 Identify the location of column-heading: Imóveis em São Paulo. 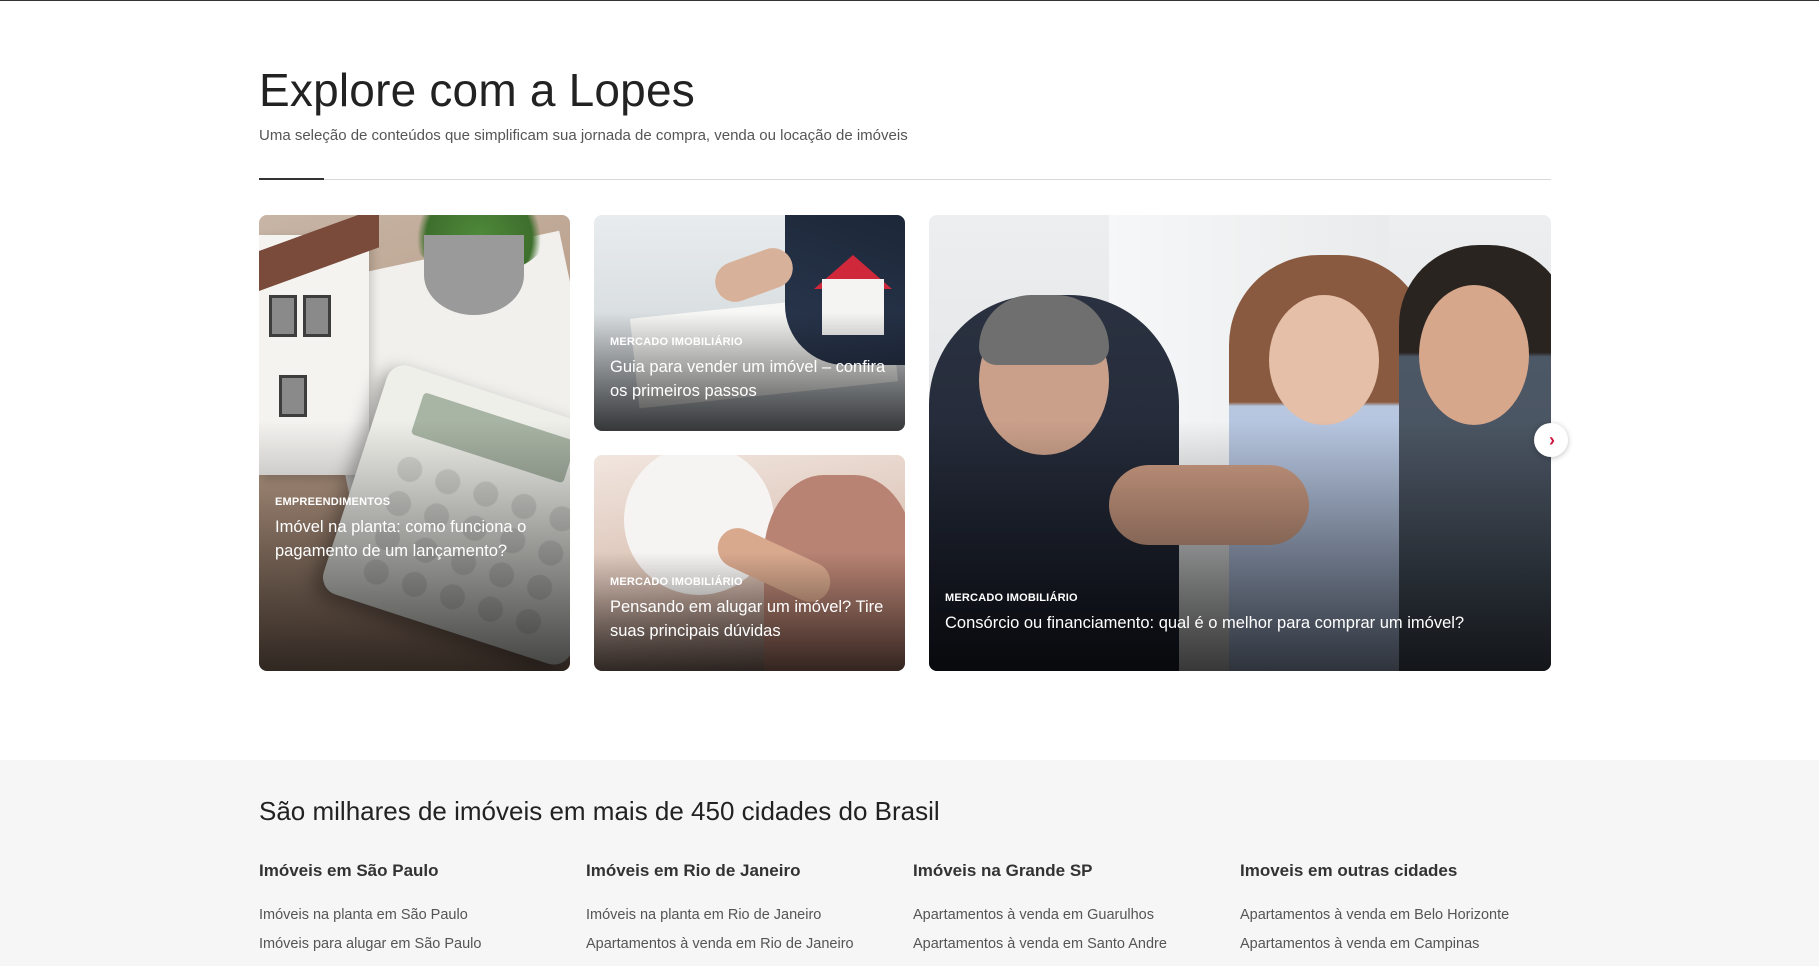
(349, 870).